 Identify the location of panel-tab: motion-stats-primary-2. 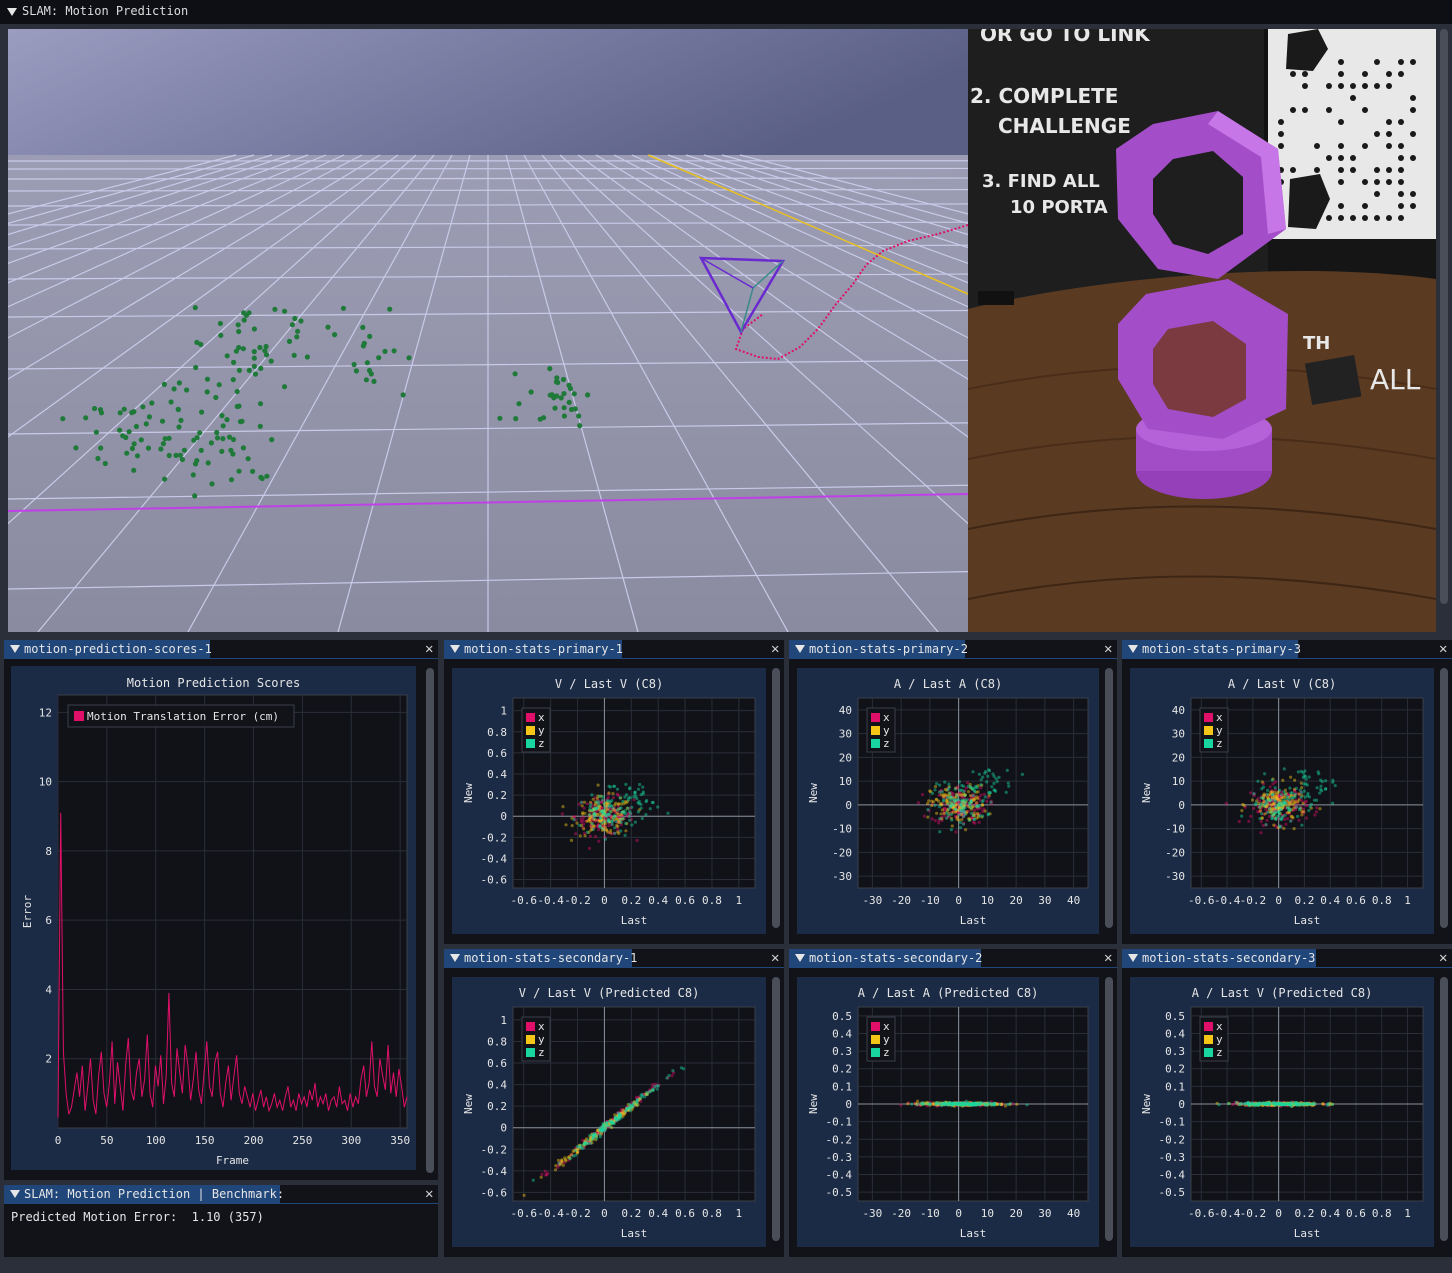
(878, 649).